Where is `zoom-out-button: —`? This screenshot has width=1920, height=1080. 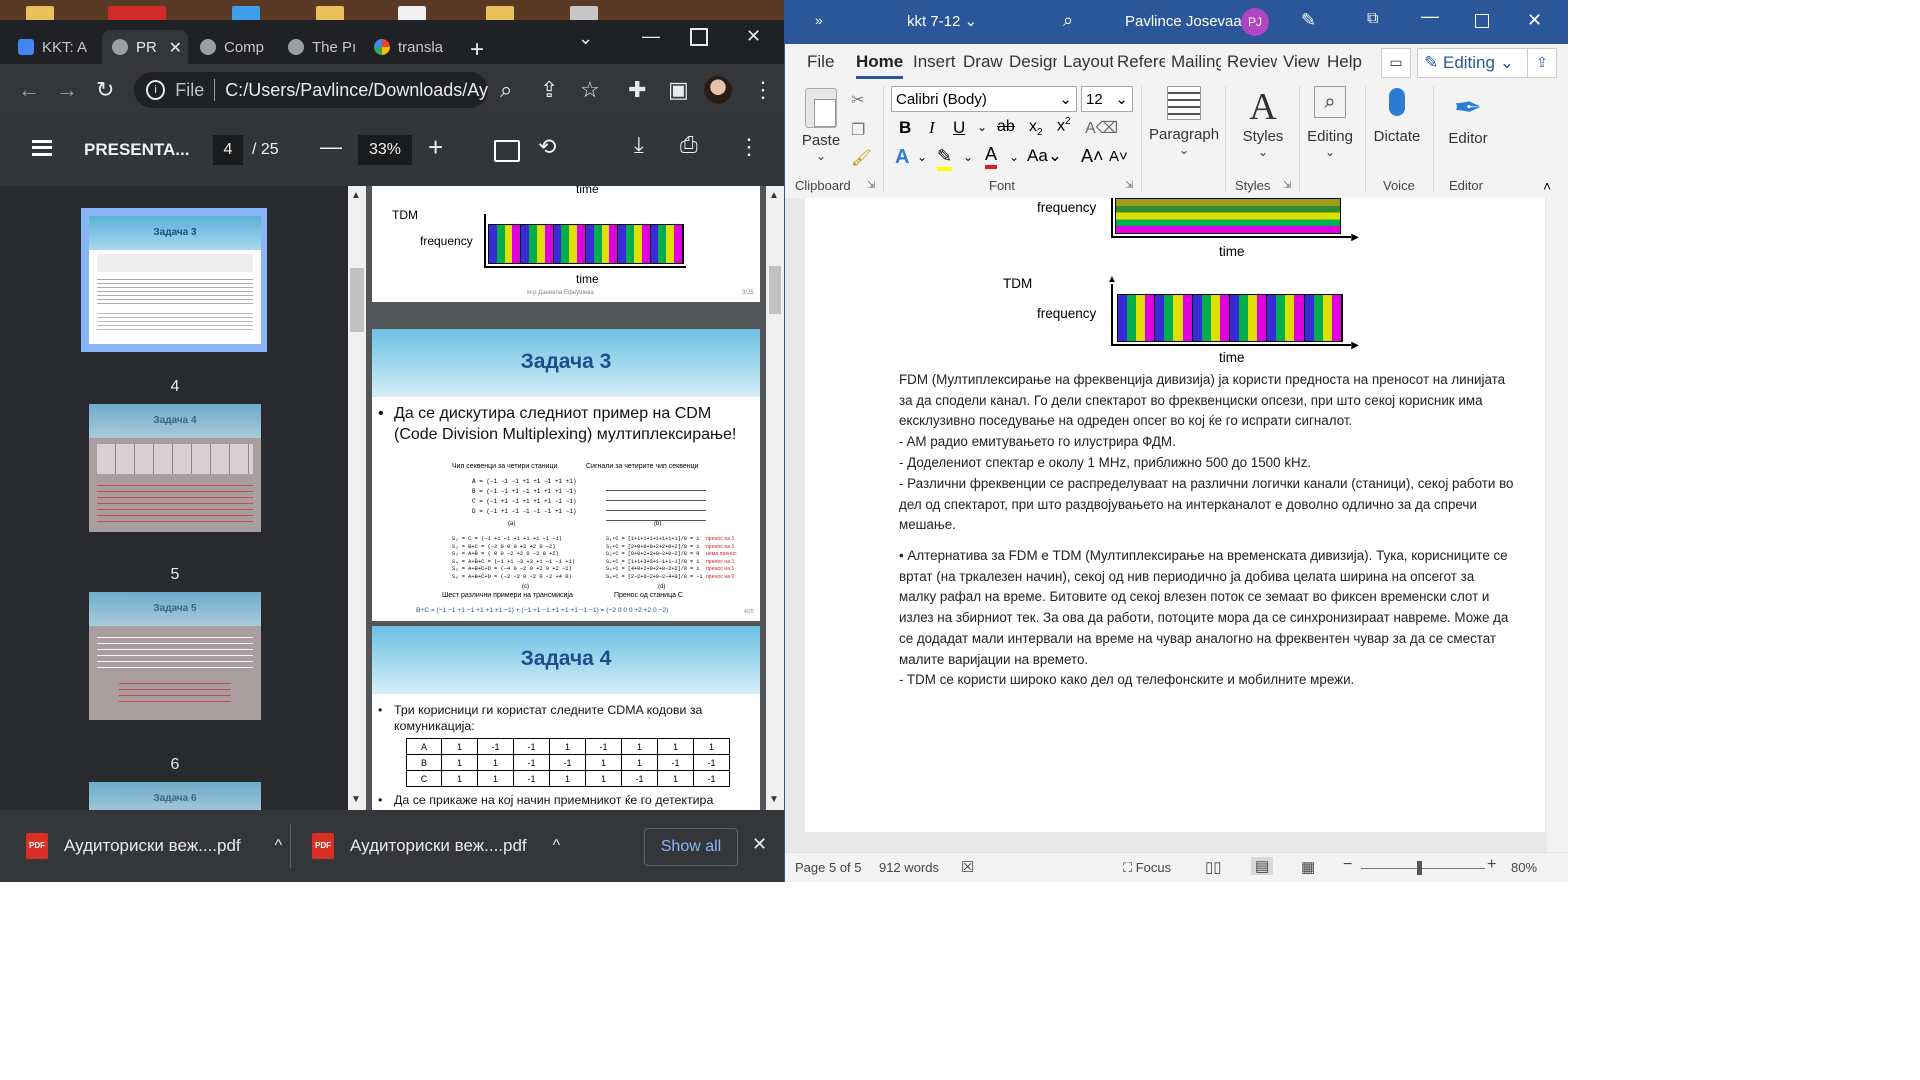 zoom-out-button: — is located at coordinates (331, 147).